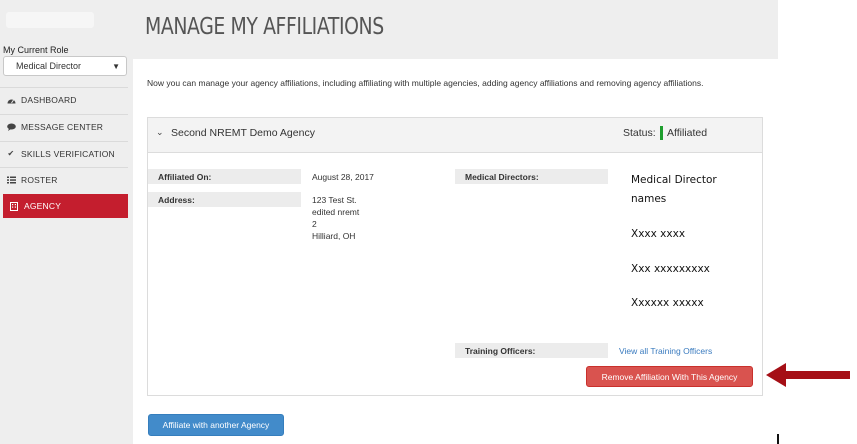 This screenshot has height=444, width=857. I want to click on sidebar-item-dashboard: DASHBOARD, so click(64, 99).